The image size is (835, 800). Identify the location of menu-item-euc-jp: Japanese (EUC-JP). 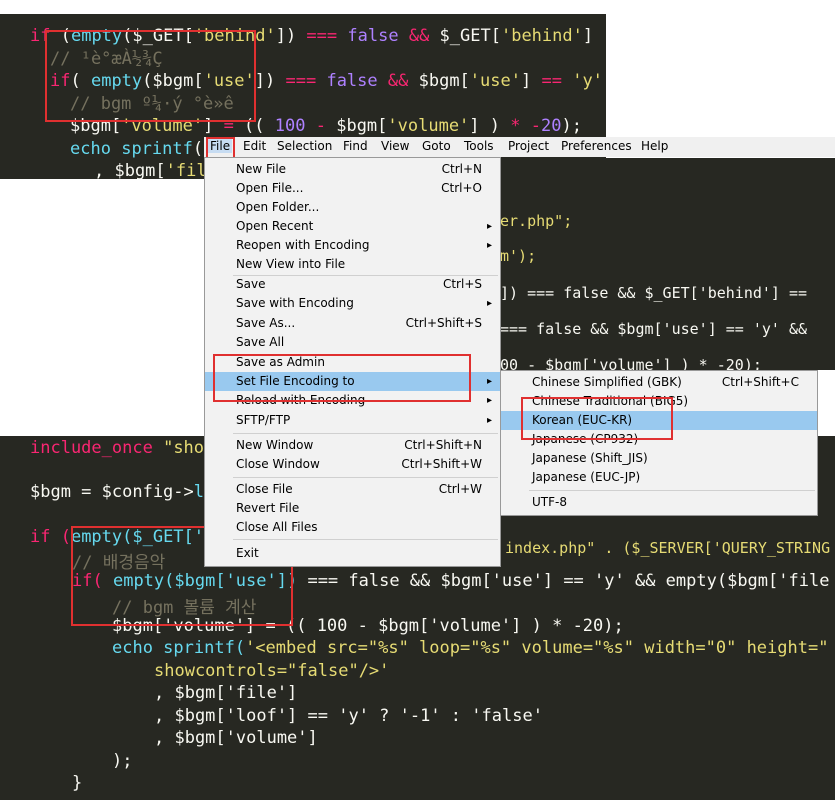
(659, 477).